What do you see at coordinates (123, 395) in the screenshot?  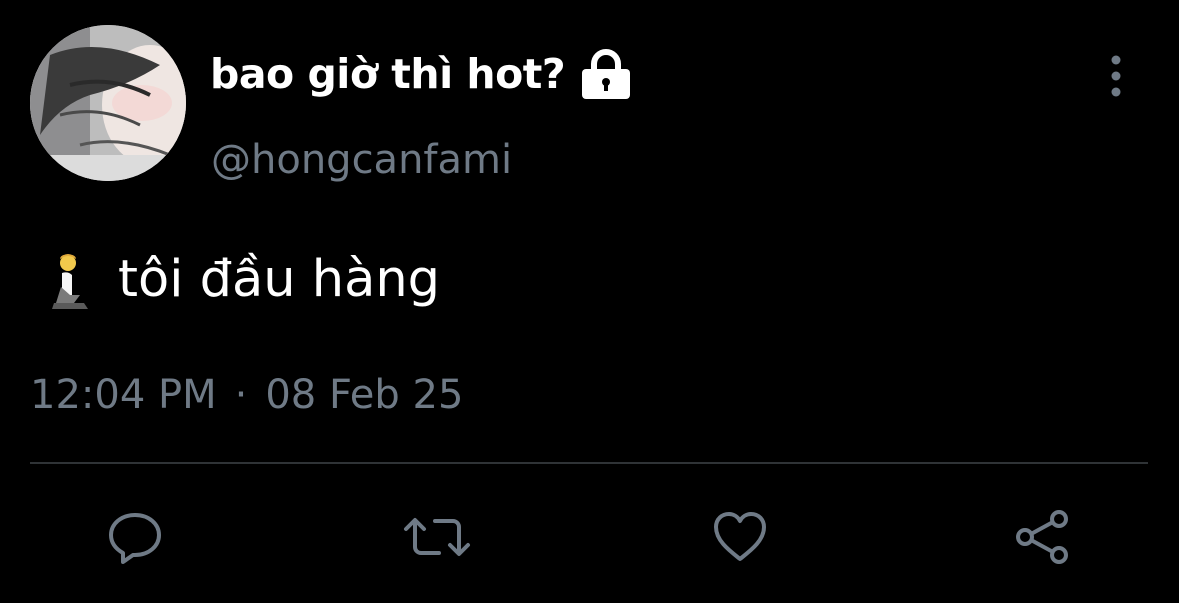 I see `tweet-time: 12:04 PM` at bounding box center [123, 395].